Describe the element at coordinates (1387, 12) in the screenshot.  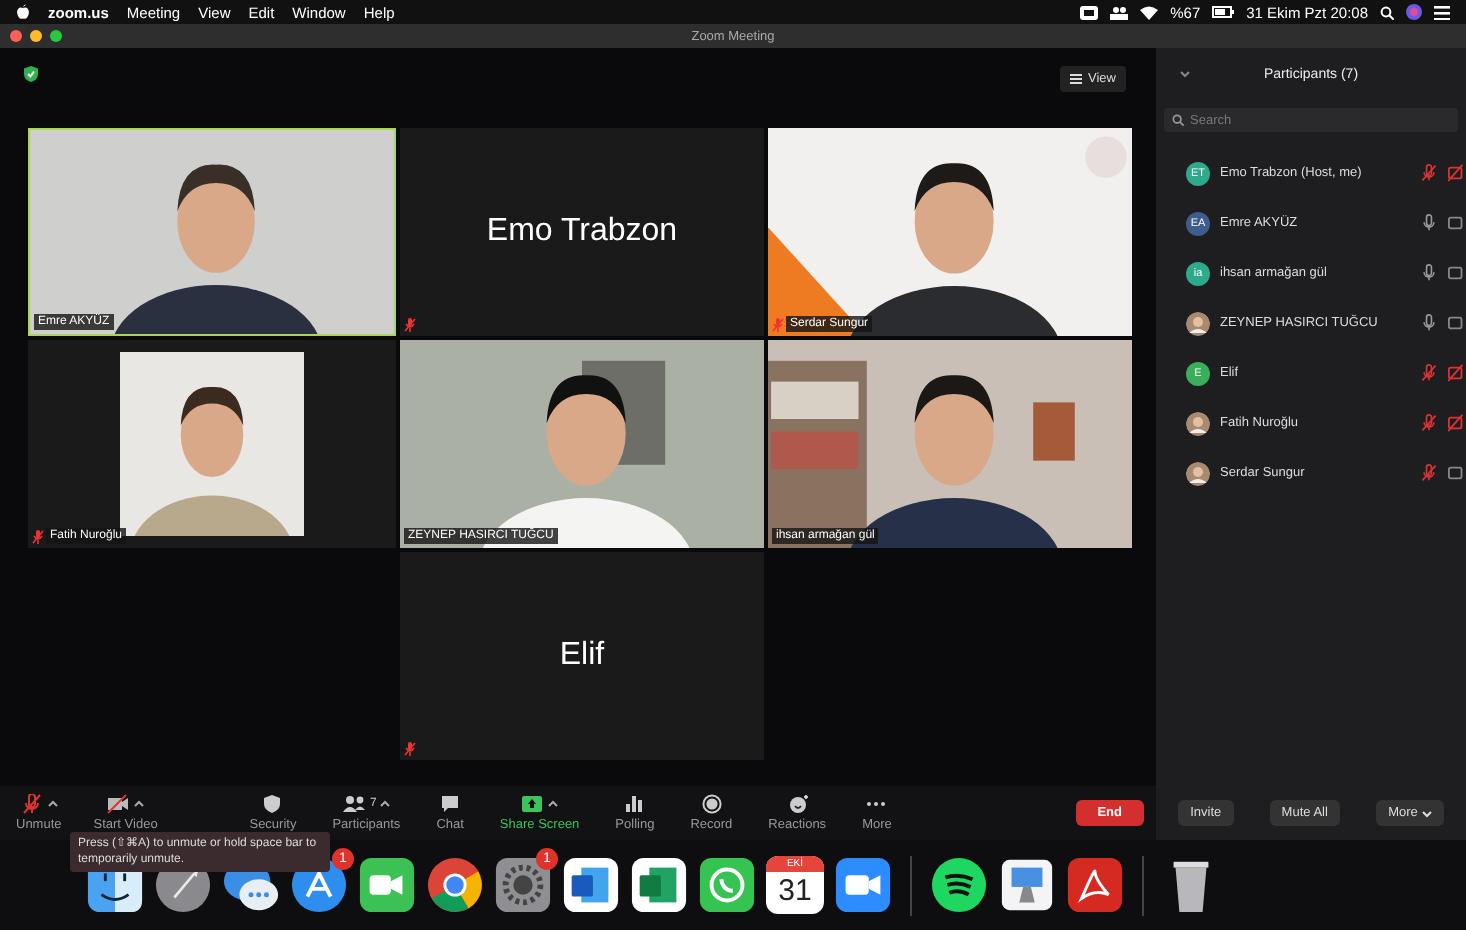
I see `search-icon` at that location.